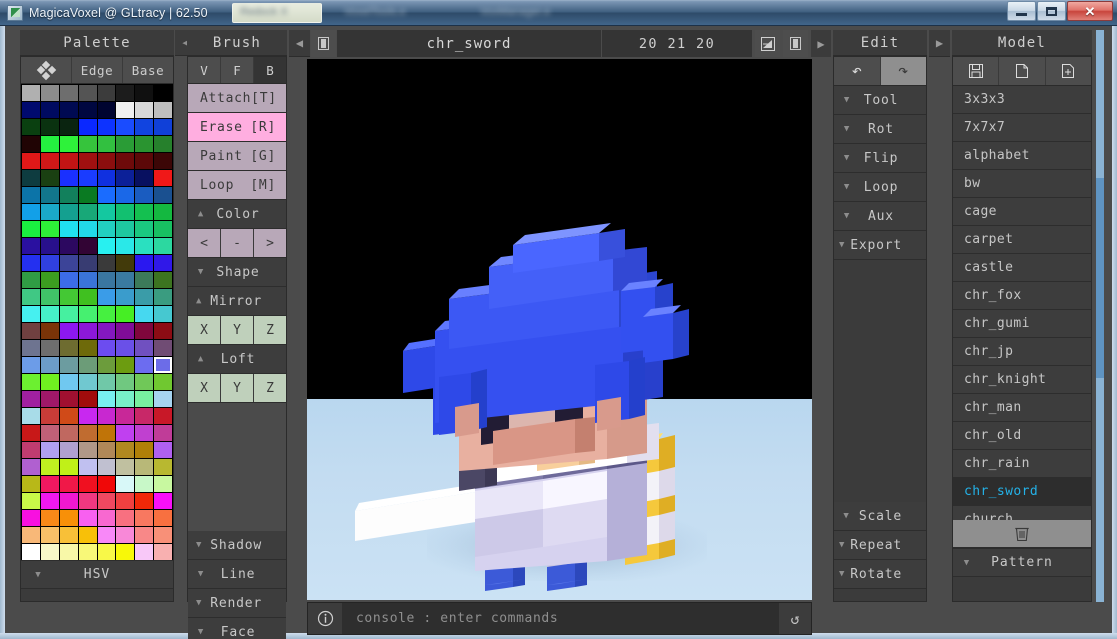 The width and height of the screenshot is (1117, 639). I want to click on redo-button: ↷, so click(903, 71).